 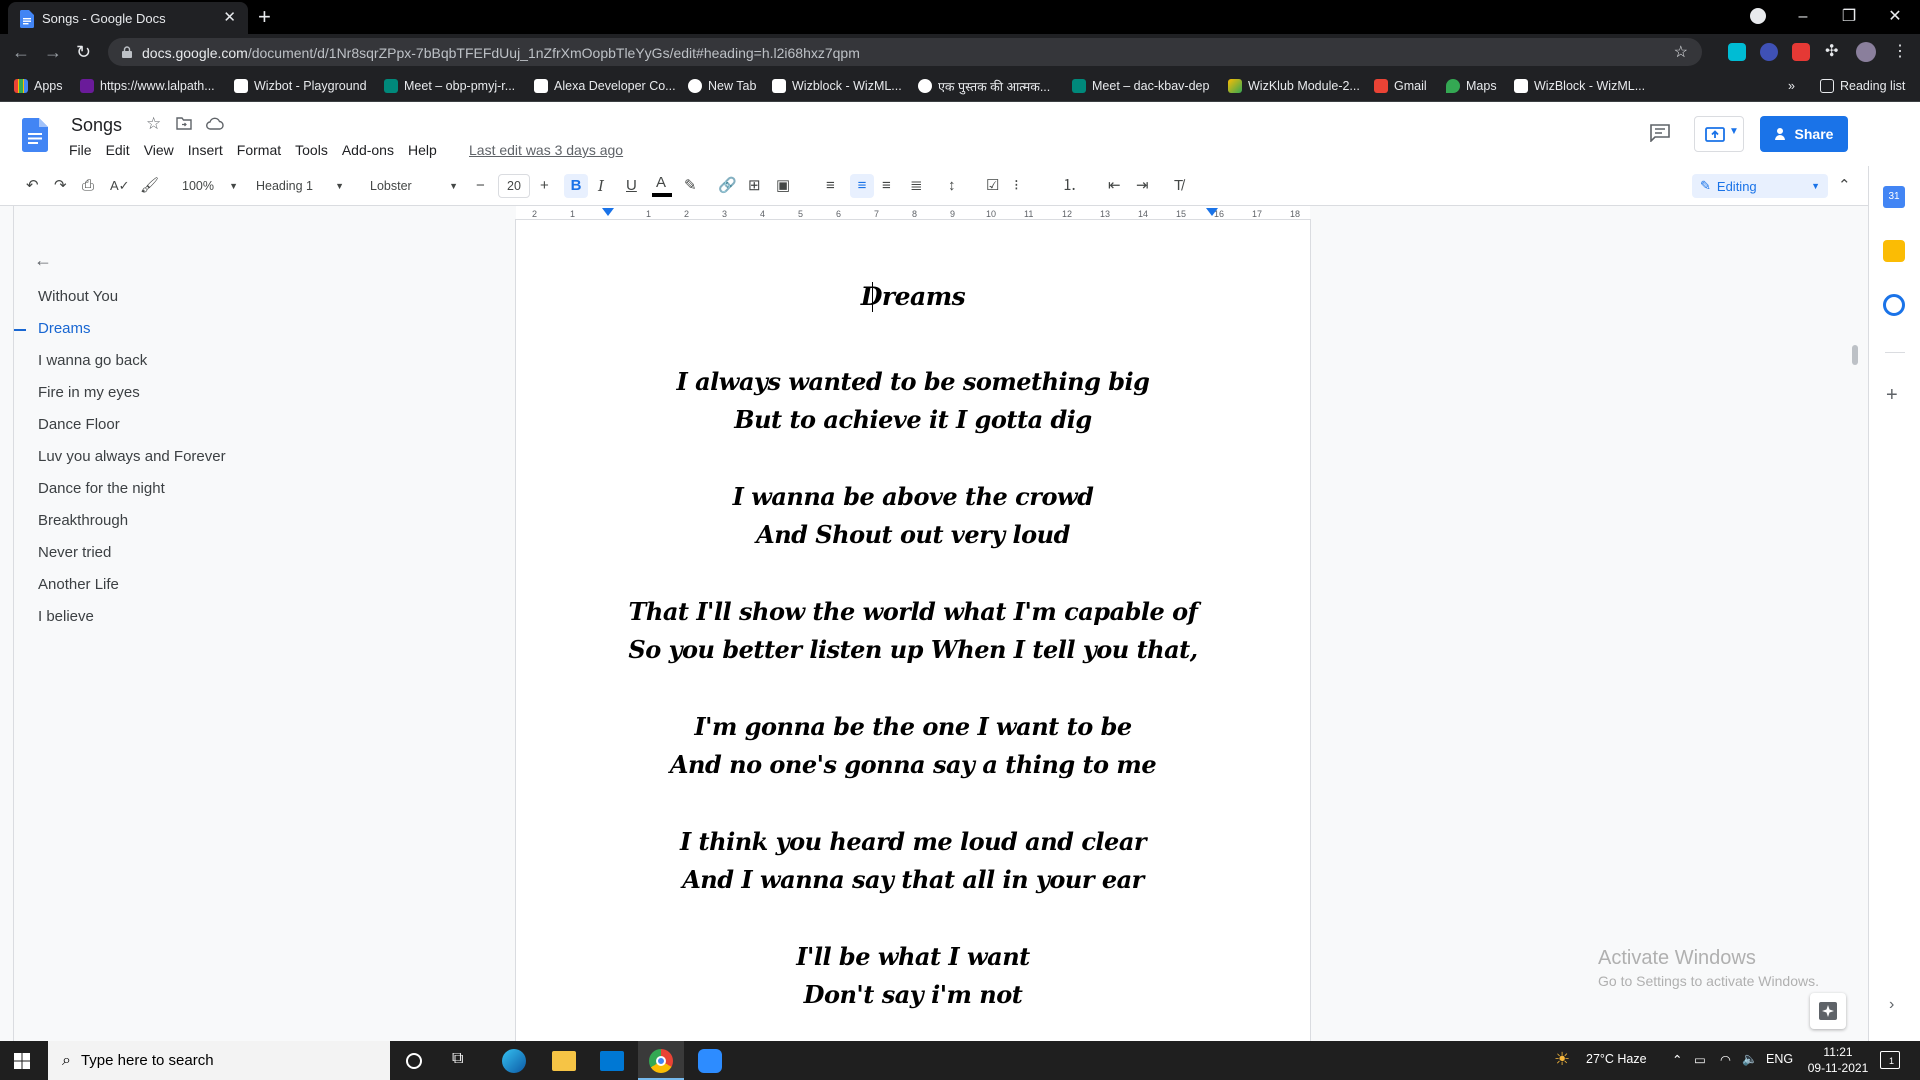 What do you see at coordinates (1890, 1060) in the screenshot?
I see `action-center-icon: 1` at bounding box center [1890, 1060].